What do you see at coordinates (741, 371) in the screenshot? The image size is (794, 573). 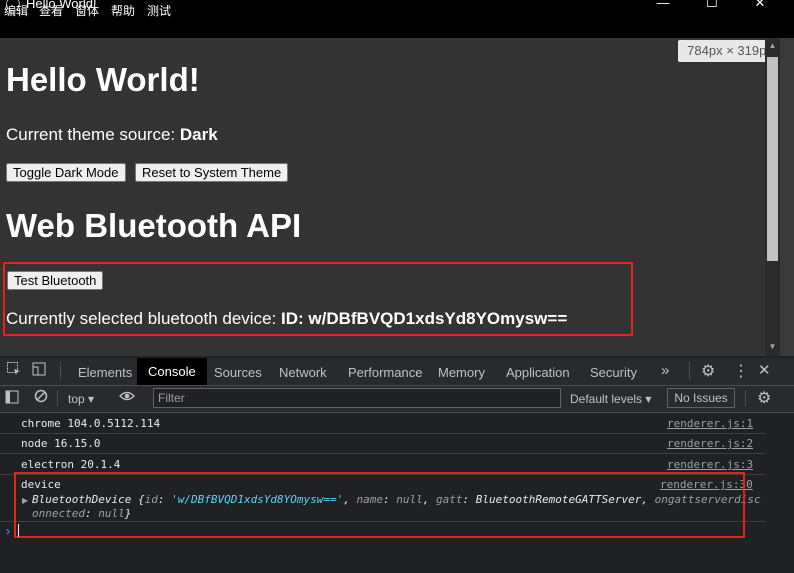 I see `more-options-icon: ⋮` at bounding box center [741, 371].